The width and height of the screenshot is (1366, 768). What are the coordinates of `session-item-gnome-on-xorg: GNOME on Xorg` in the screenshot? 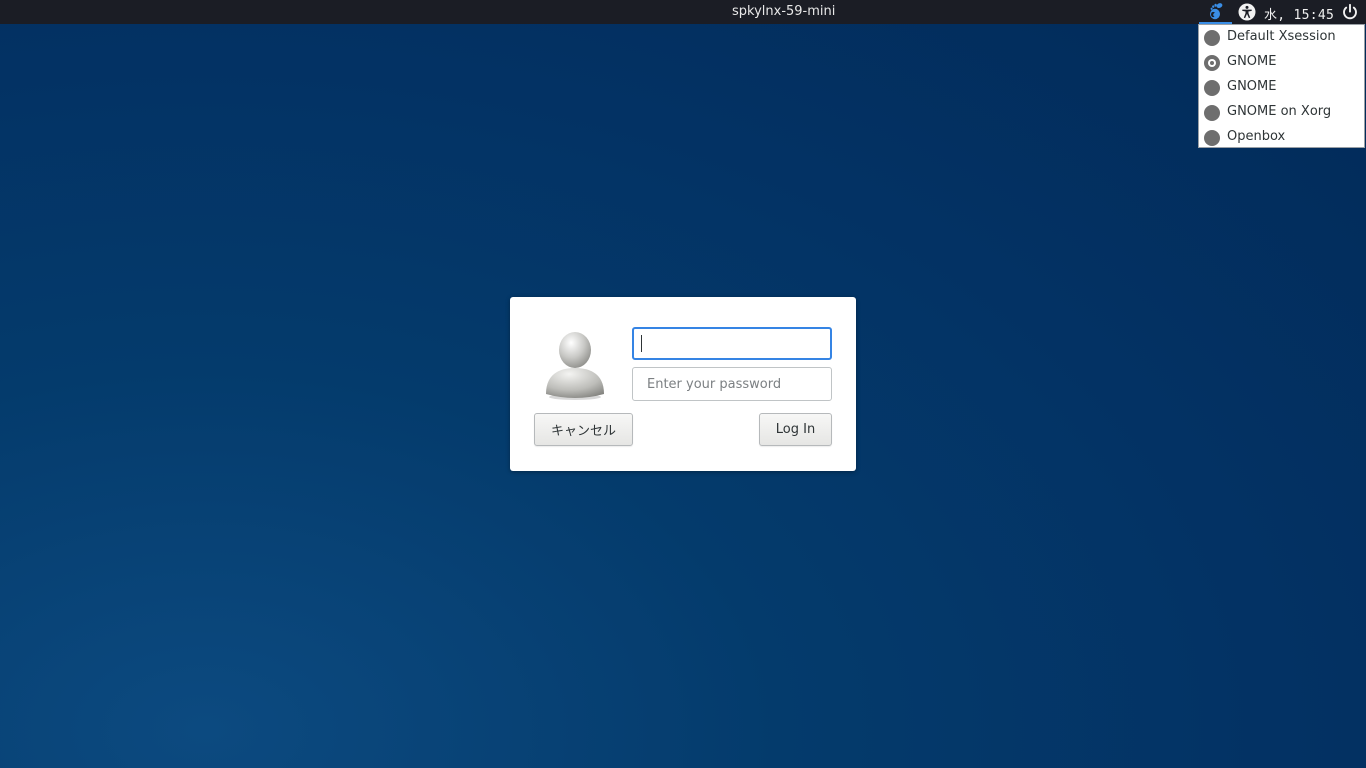 It's located at (1281, 112).